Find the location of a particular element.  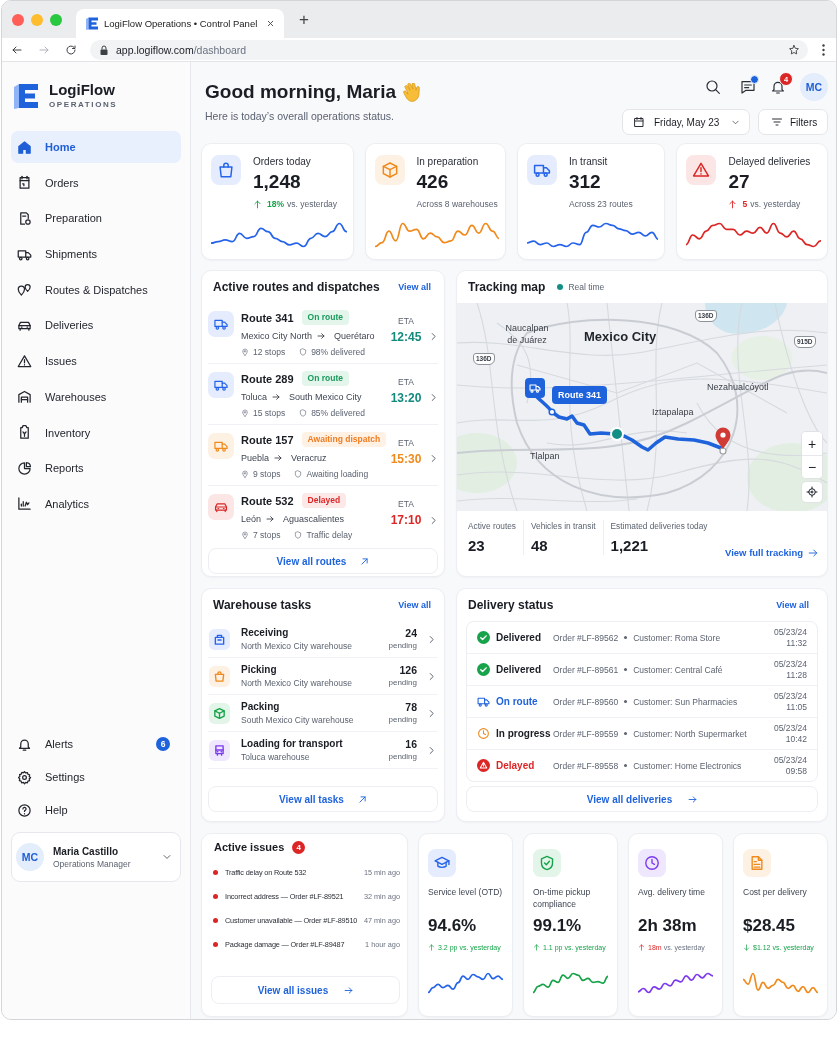

nav-item: Alerts 6 is located at coordinates (96, 744).